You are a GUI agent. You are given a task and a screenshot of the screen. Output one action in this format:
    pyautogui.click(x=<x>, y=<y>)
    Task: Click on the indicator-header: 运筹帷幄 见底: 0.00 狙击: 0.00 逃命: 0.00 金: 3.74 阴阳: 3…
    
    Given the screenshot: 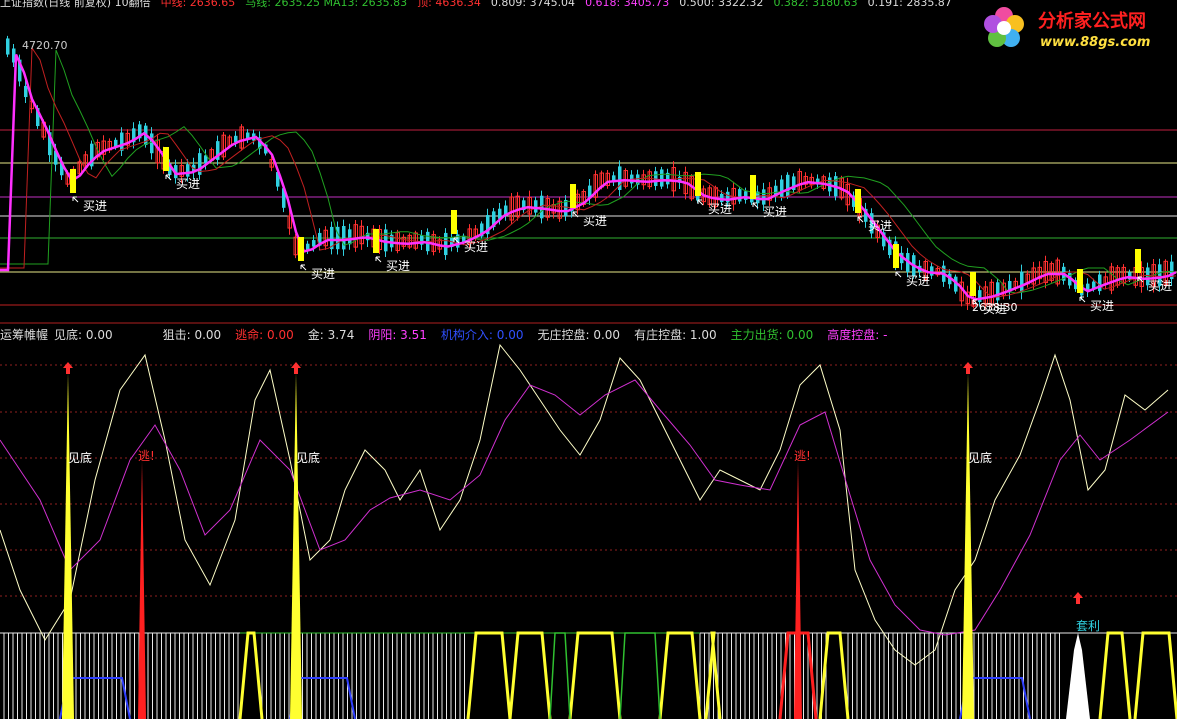 What is the action you would take?
    pyautogui.click(x=450, y=334)
    